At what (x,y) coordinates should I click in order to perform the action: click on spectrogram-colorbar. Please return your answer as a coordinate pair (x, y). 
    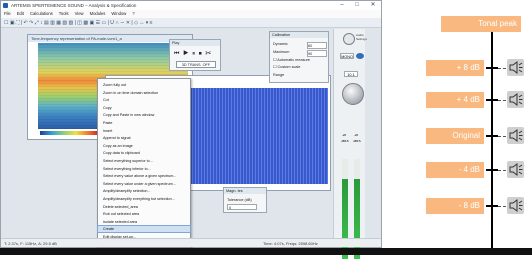
    Looking at the image, I should click on (70, 133).